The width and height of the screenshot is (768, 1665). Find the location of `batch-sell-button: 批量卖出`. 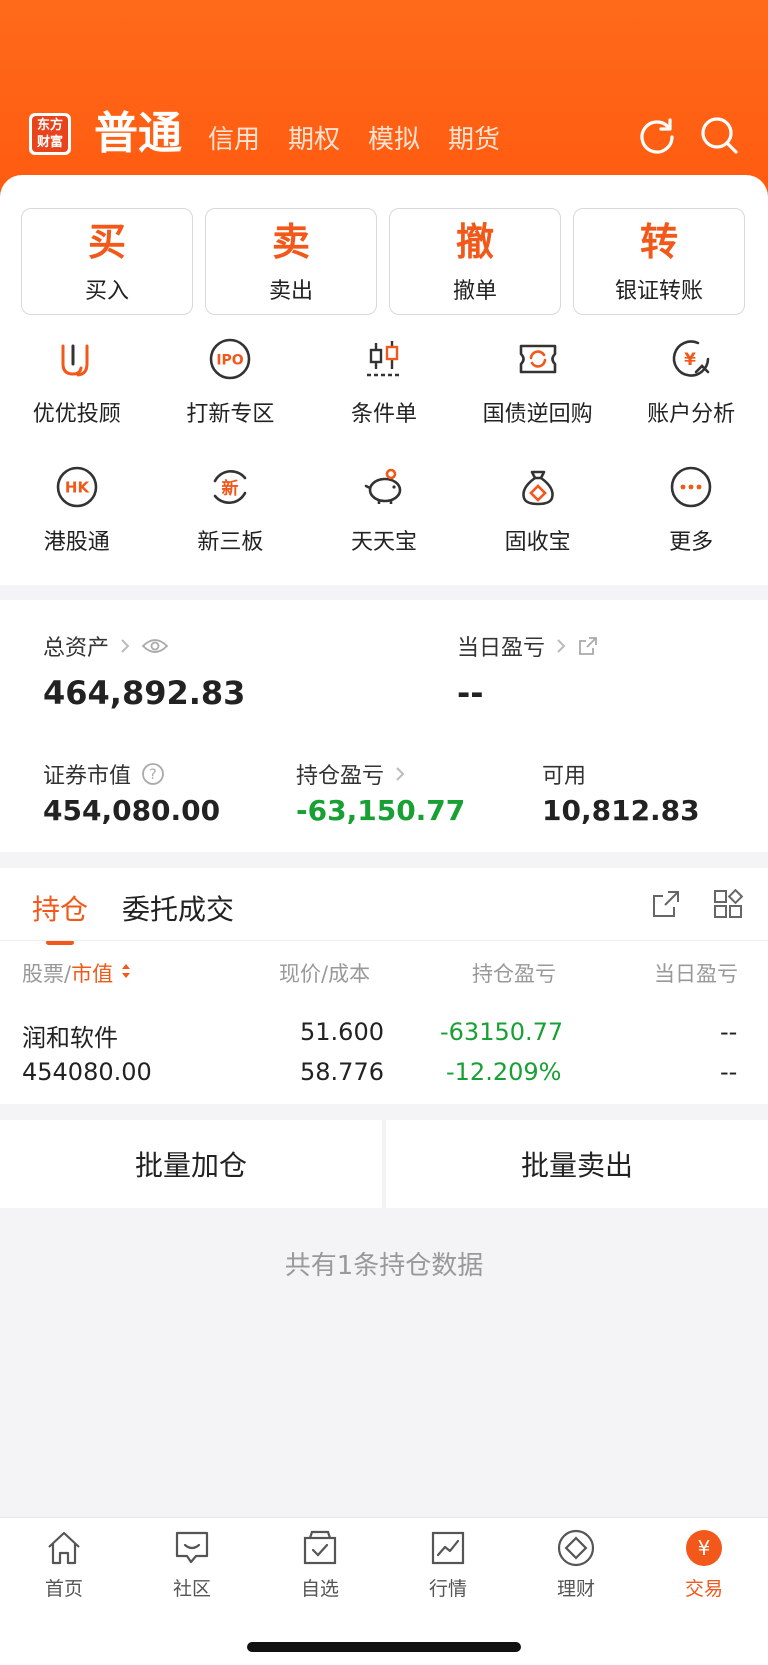

batch-sell-button: 批量卖出 is located at coordinates (577, 1164).